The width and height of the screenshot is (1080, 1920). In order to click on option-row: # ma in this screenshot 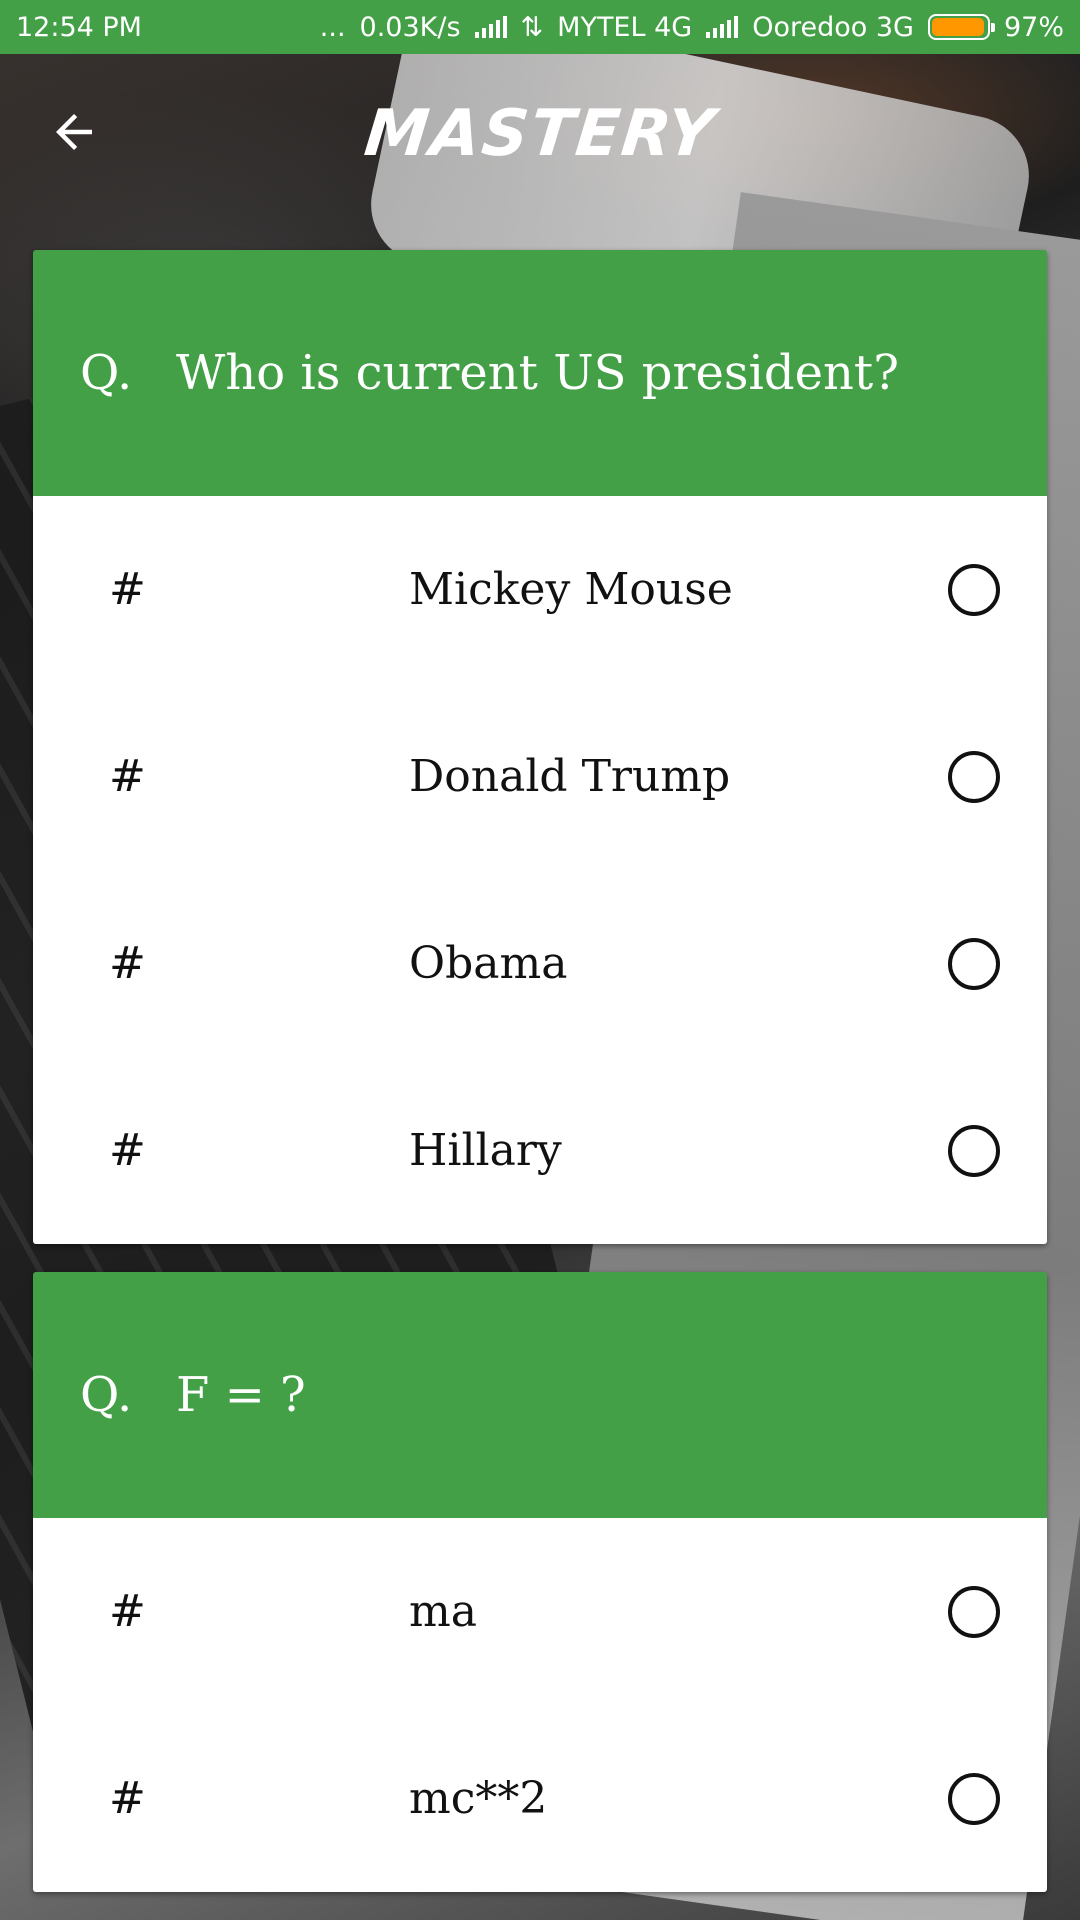, I will do `click(540, 1611)`.